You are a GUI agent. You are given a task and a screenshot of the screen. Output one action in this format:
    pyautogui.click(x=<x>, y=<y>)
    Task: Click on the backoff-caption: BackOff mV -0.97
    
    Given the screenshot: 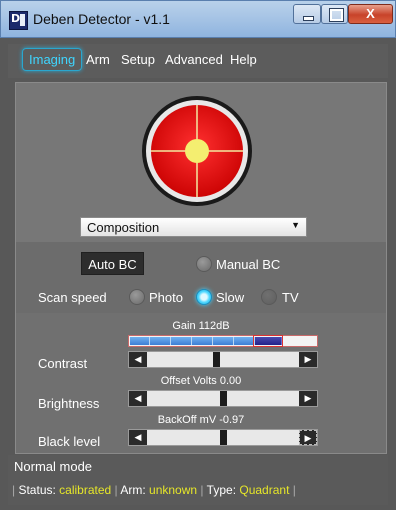 What is the action you would take?
    pyautogui.click(x=201, y=420)
    